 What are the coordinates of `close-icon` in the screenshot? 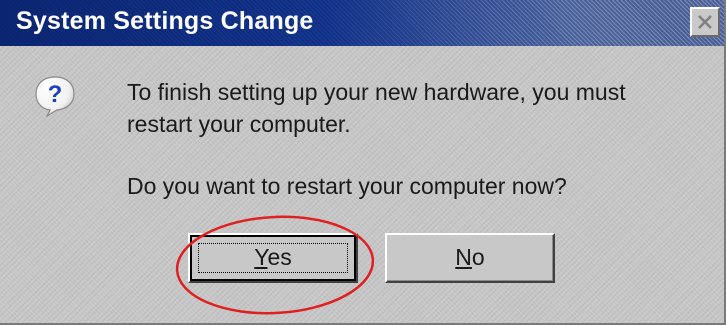 It's located at (705, 22).